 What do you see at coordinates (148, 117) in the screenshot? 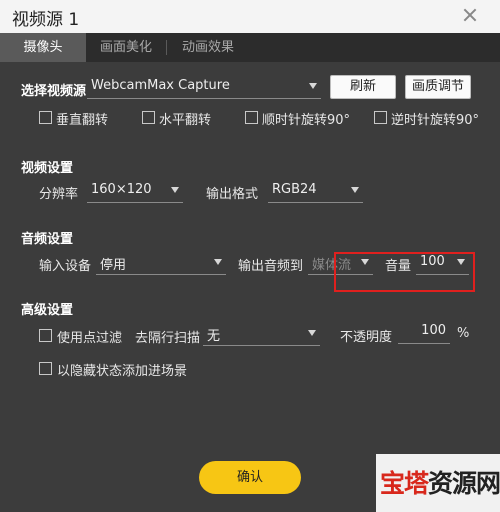
I see `horizontal-flip-checkbox` at bounding box center [148, 117].